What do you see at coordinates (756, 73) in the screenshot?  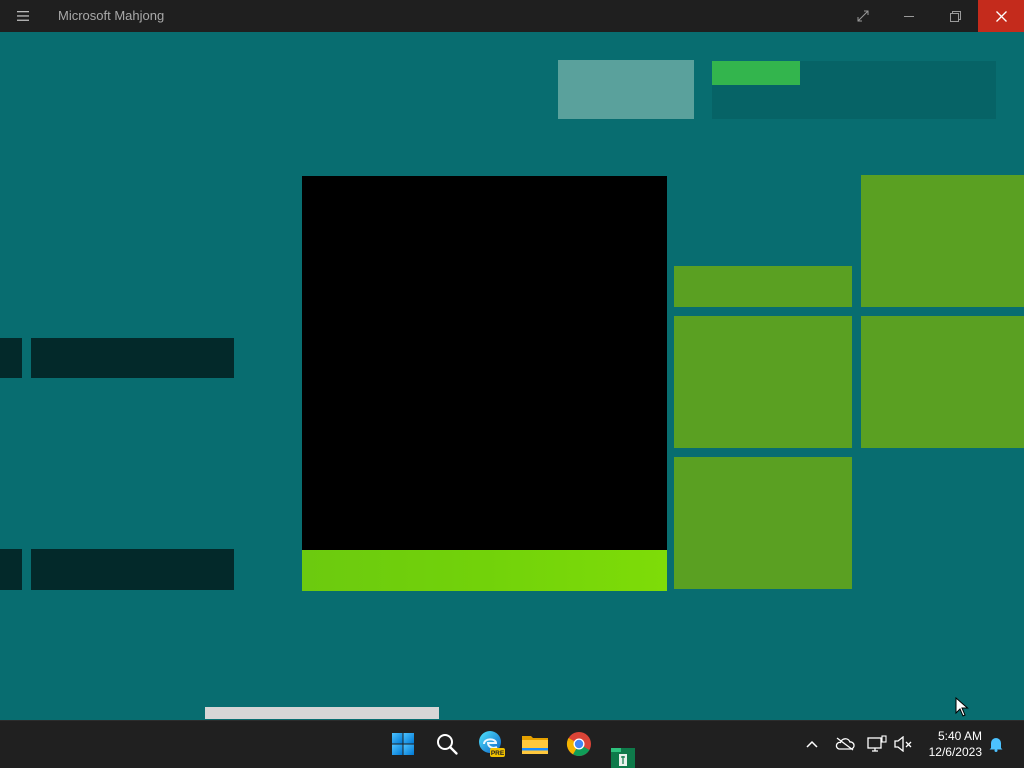 I see `progress-fill` at bounding box center [756, 73].